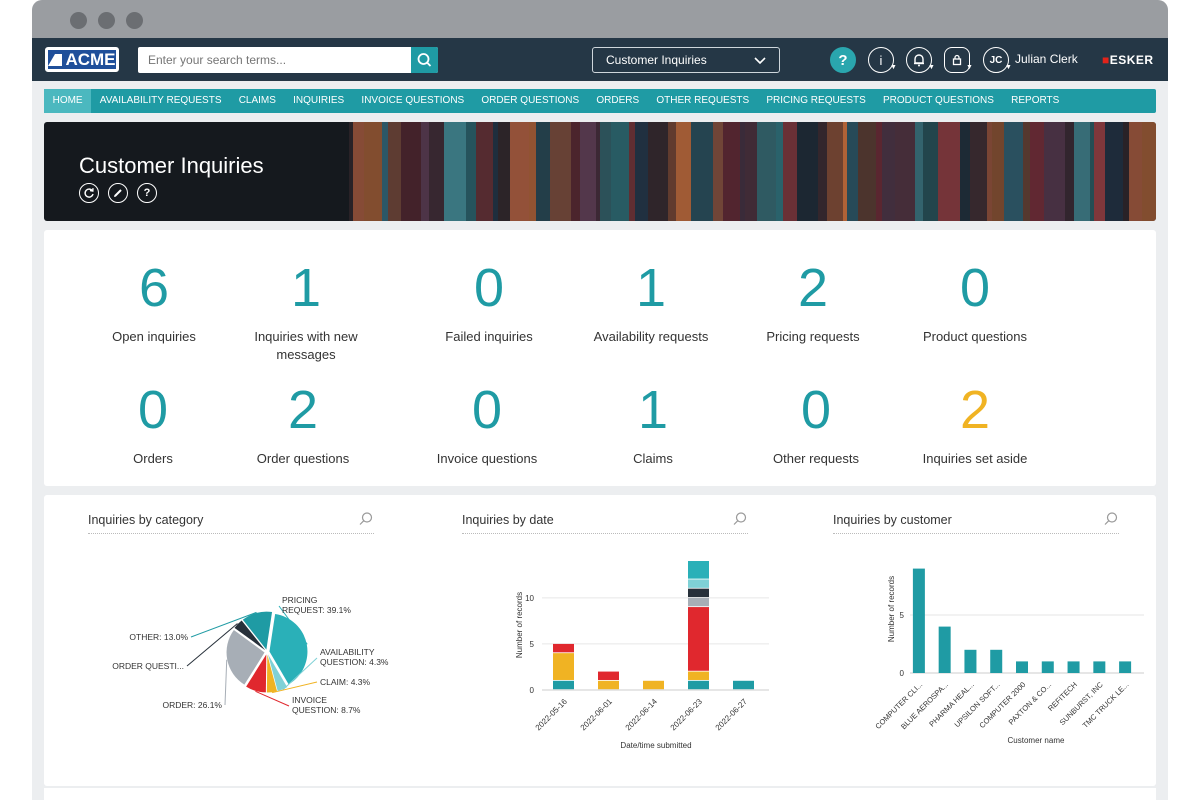 This screenshot has width=1200, height=800. What do you see at coordinates (158, 637) in the screenshot?
I see `pie-slice-label: OTHER: 13.0%` at bounding box center [158, 637].